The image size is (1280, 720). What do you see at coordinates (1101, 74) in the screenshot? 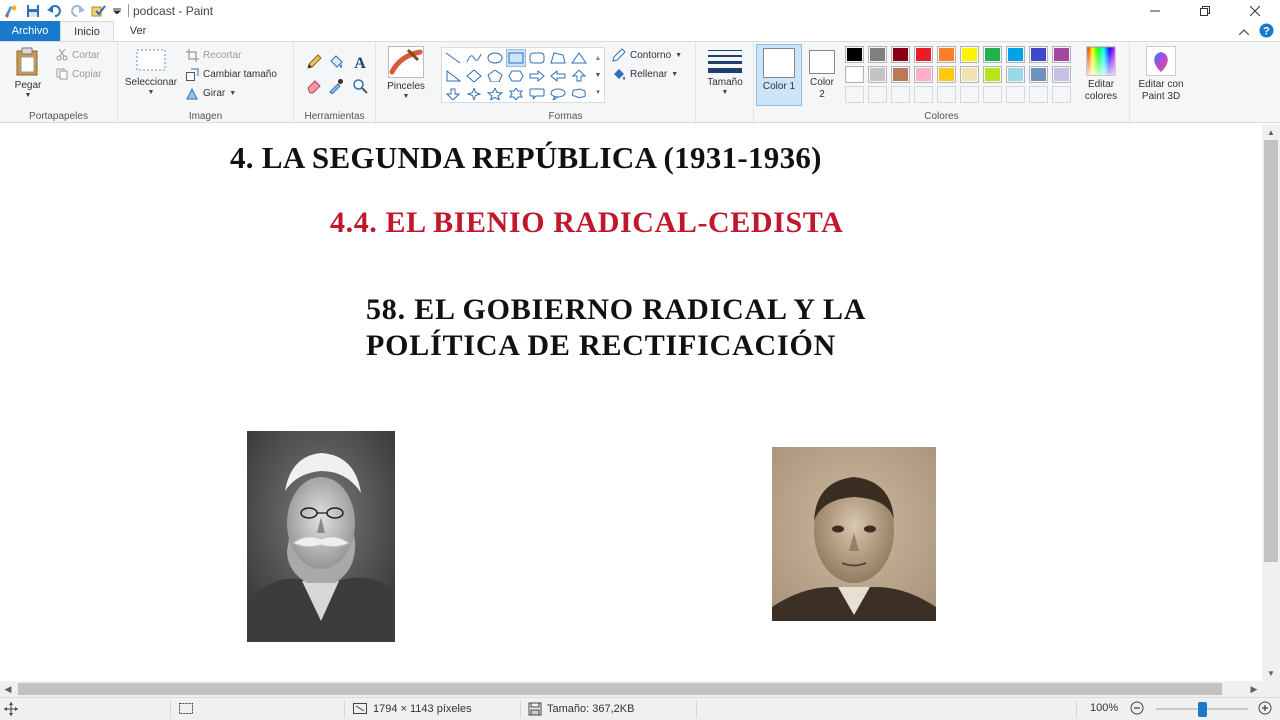
I see `edit-colors-button: Editar colores` at bounding box center [1101, 74].